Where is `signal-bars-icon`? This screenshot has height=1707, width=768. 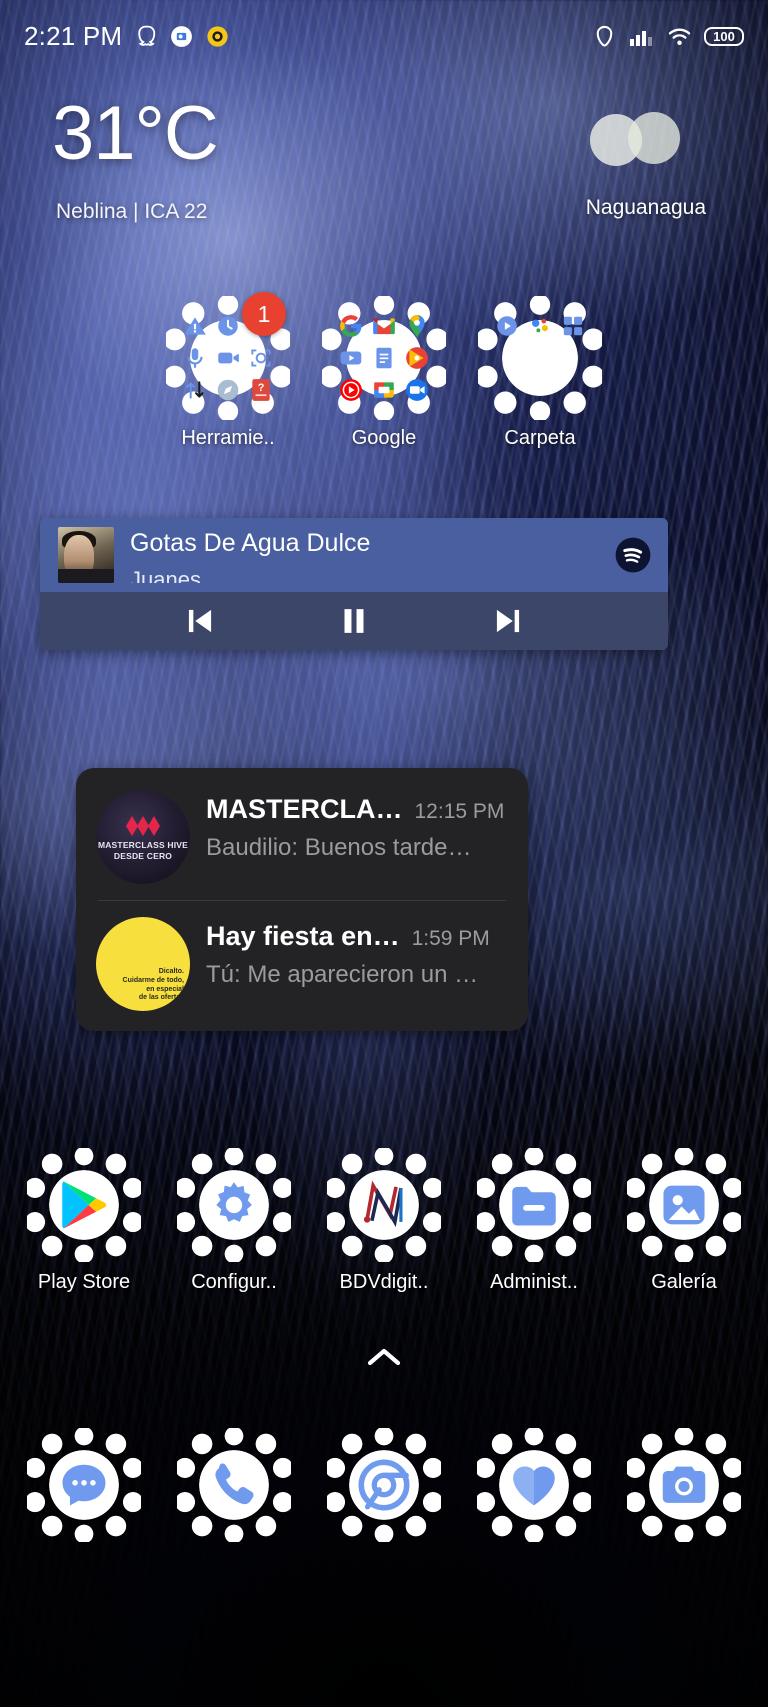
signal-bars-icon is located at coordinates (642, 36).